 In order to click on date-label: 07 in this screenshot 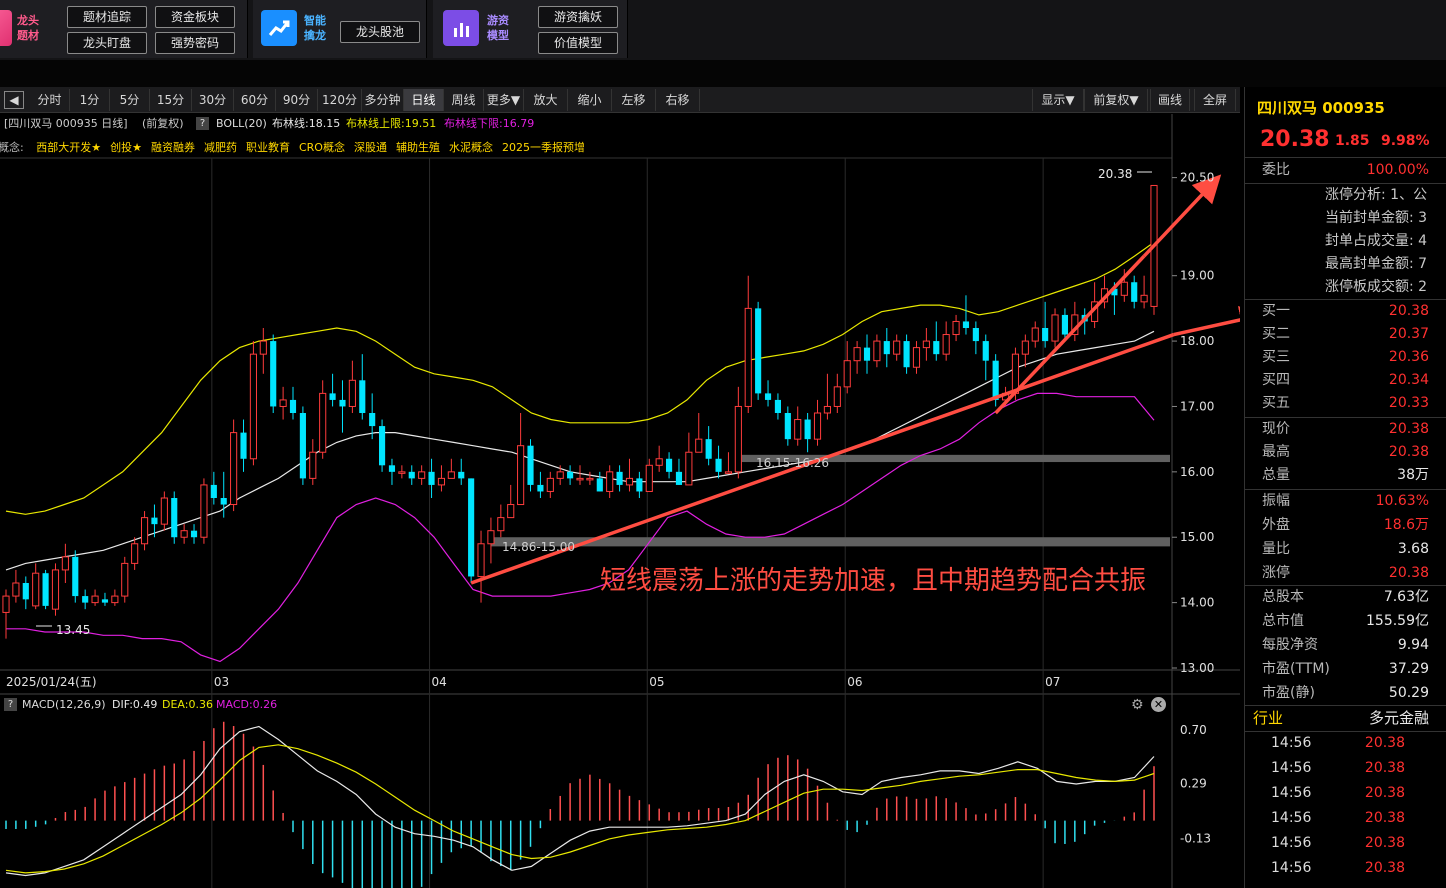, I will do `click(1052, 682)`.